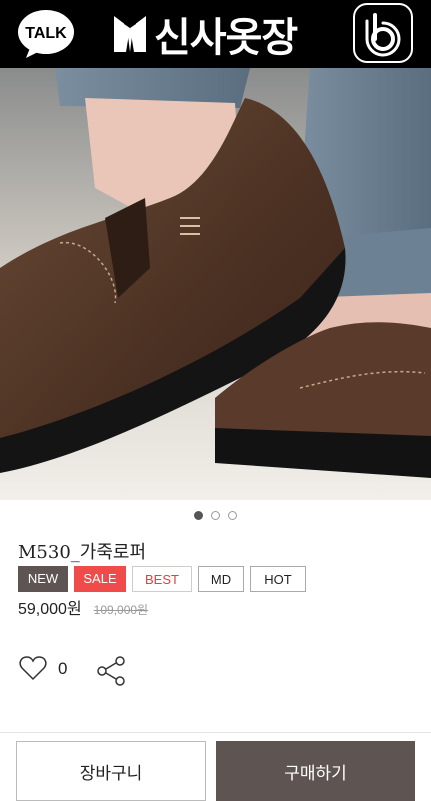 This screenshot has width=431, height=801. Describe the element at coordinates (278, 579) in the screenshot. I see `badge-hot: HOT` at that location.